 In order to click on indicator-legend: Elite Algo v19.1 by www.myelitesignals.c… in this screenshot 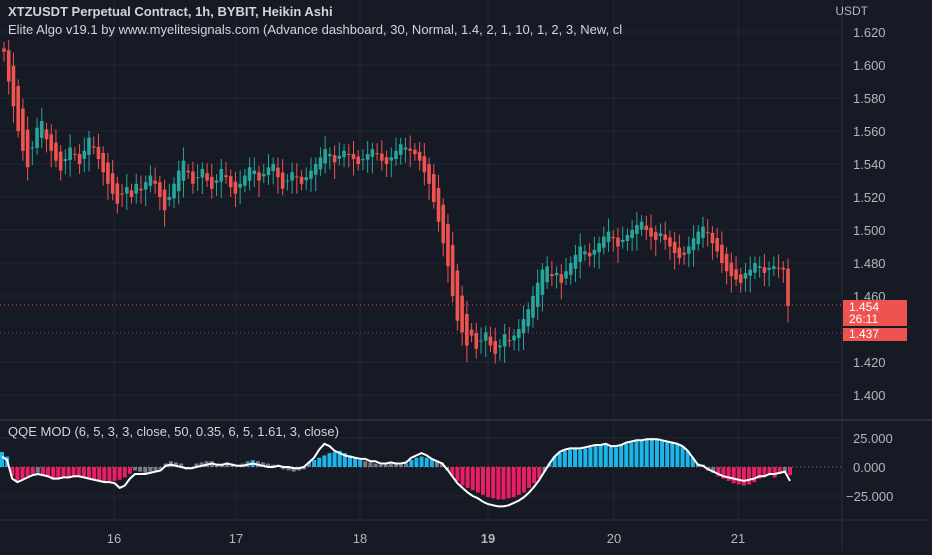, I will do `click(424, 29)`.